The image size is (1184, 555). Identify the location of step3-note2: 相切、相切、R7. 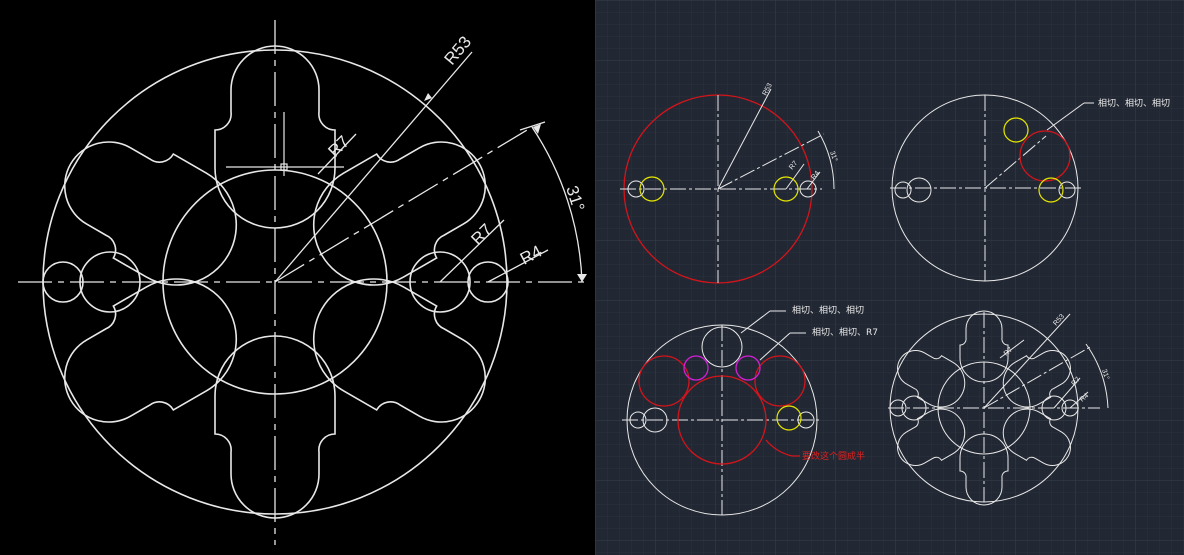
(845, 332).